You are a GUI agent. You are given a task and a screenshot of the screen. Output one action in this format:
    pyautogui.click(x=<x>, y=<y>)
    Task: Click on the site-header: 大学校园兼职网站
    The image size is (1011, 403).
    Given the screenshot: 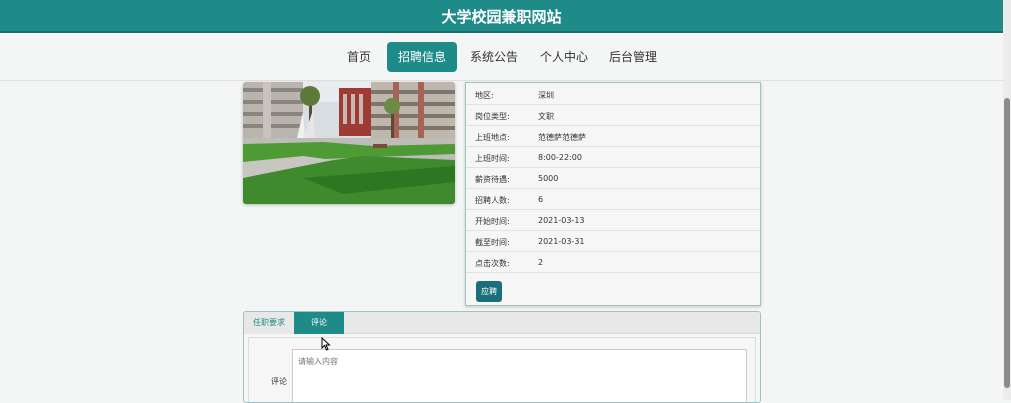 What is the action you would take?
    pyautogui.click(x=501, y=16)
    